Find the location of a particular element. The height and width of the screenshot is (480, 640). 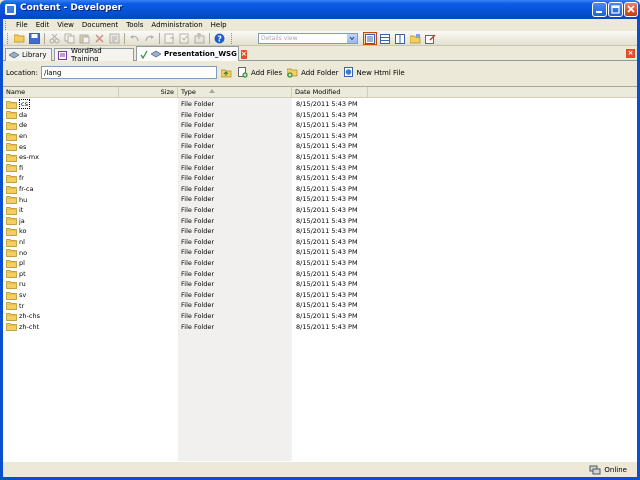

list-item: de File Folder 8/15/2011 5:43 PM is located at coordinates (320, 125).